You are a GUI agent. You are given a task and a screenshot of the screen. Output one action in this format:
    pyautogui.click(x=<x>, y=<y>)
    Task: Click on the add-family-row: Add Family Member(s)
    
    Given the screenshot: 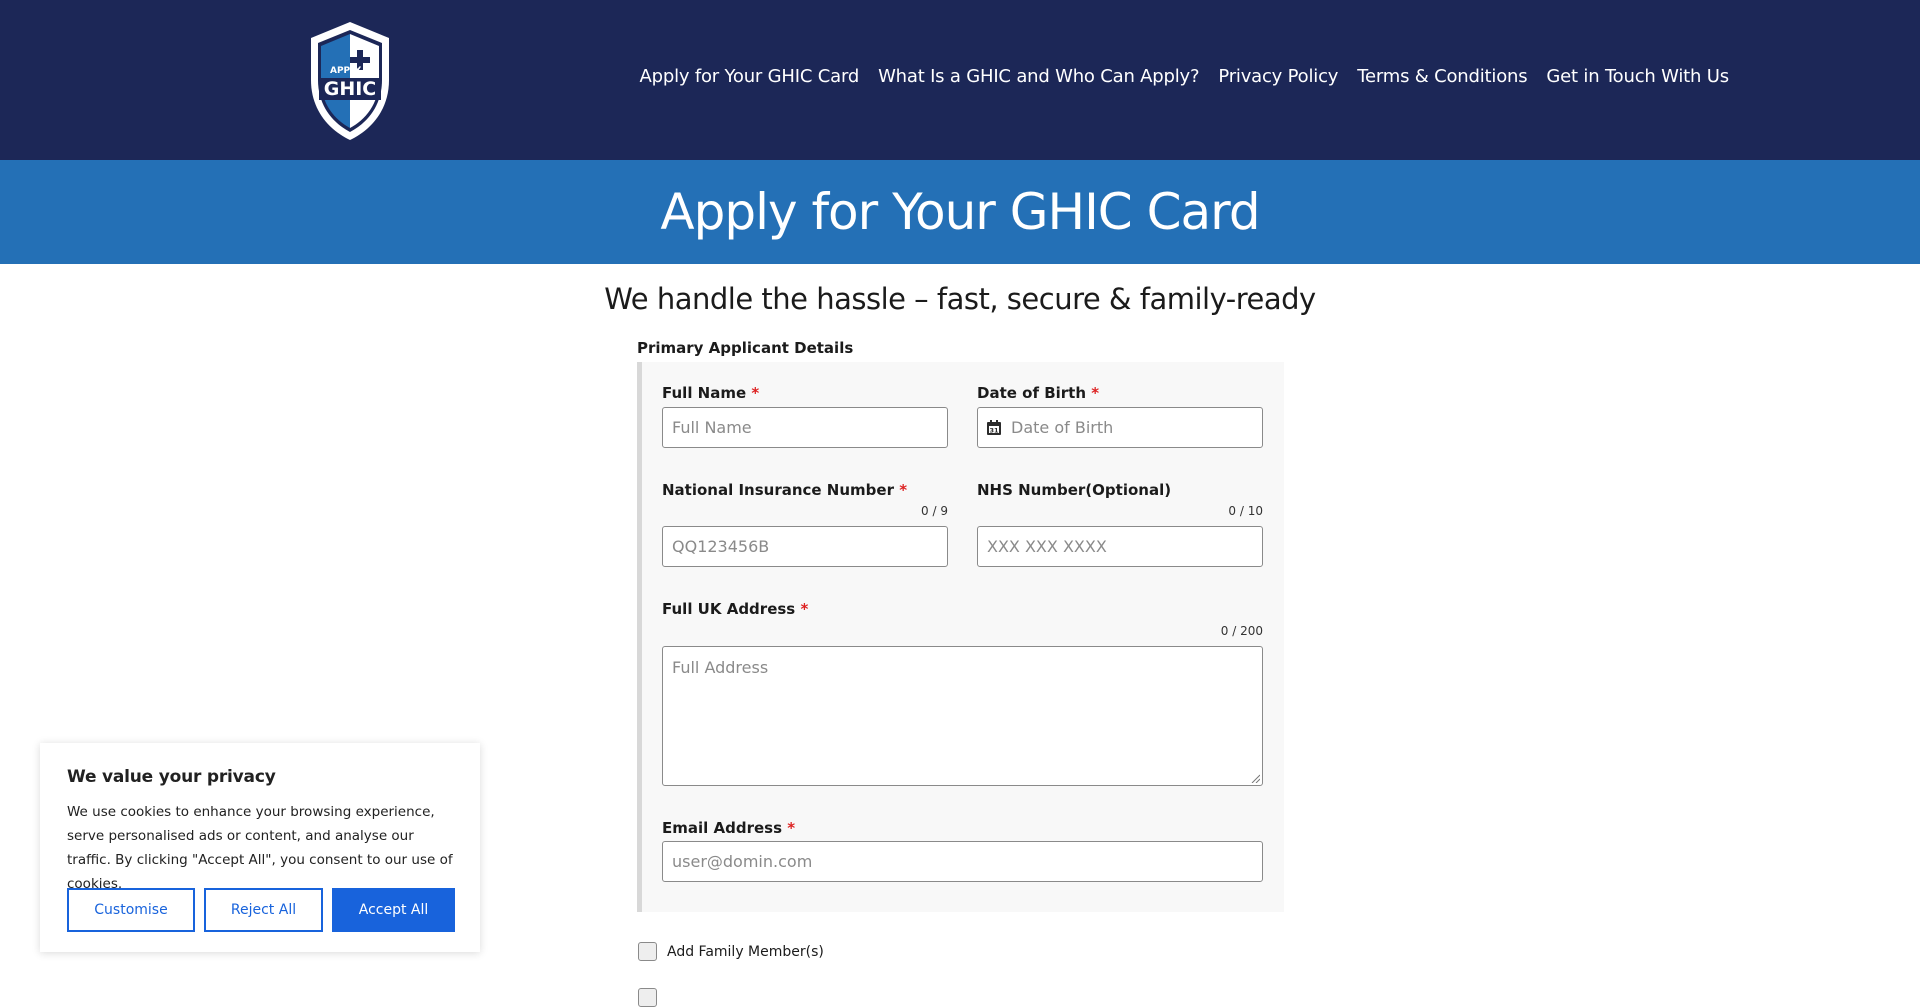 What is the action you would take?
    pyautogui.click(x=731, y=951)
    